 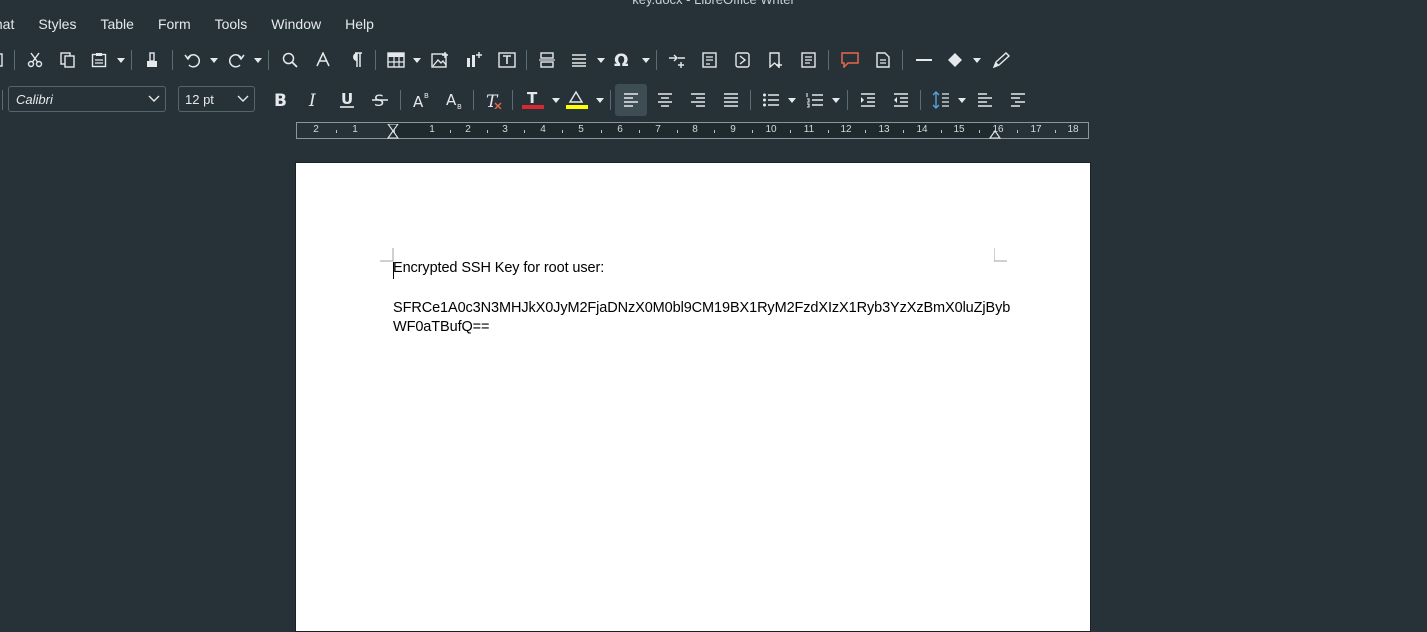 What do you see at coordinates (152, 60) in the screenshot?
I see `clone-formatting-icon` at bounding box center [152, 60].